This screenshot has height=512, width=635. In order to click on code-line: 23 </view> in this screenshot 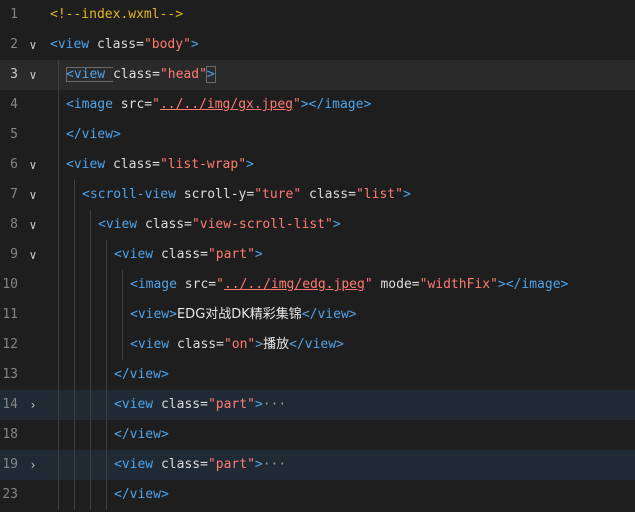, I will do `click(317, 495)`.